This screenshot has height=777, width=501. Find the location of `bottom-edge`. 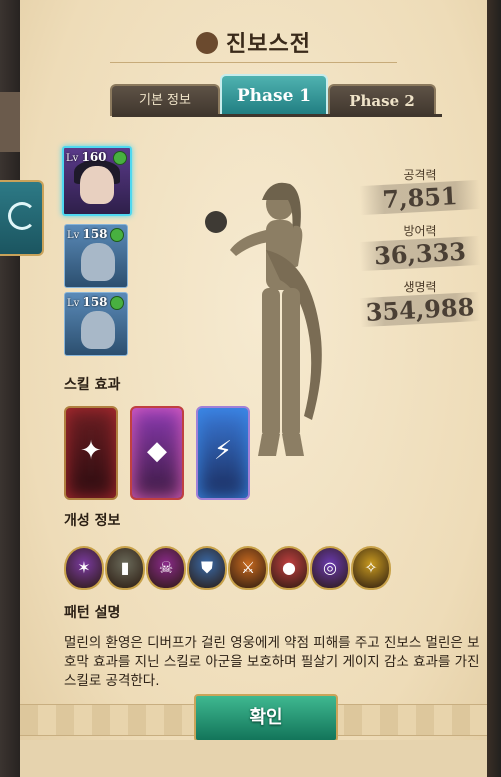

bottom-edge is located at coordinates (253, 758).